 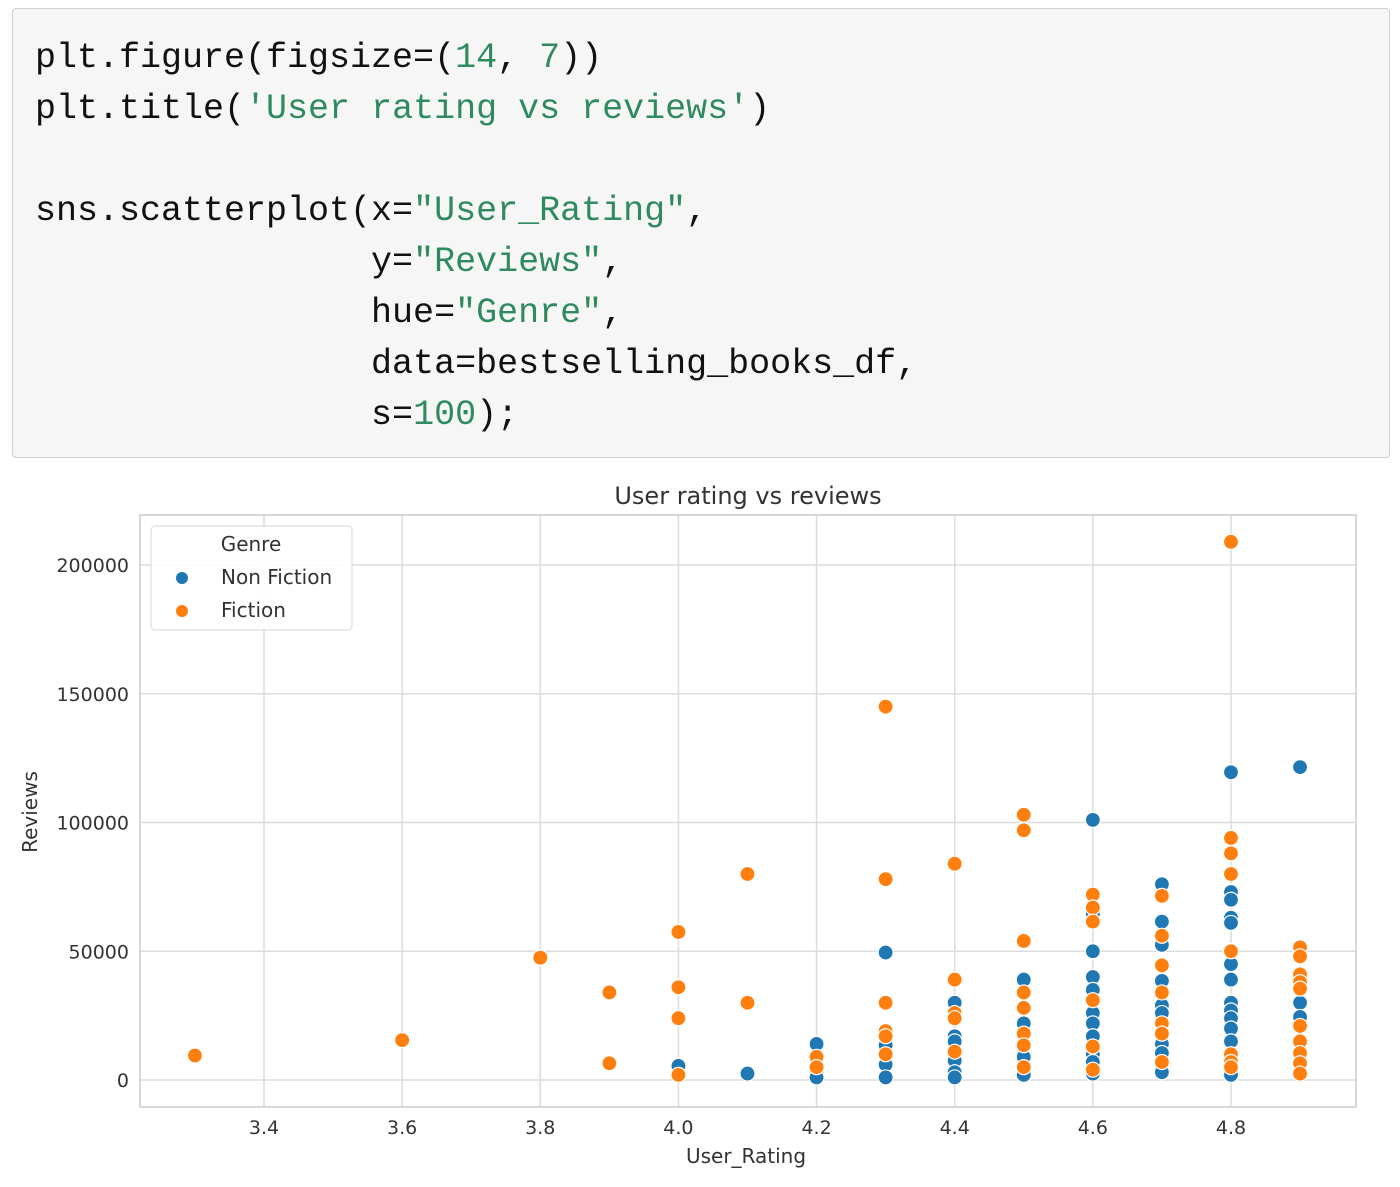 What do you see at coordinates (182, 578) in the screenshot?
I see `legend-marker-non-fiction` at bounding box center [182, 578].